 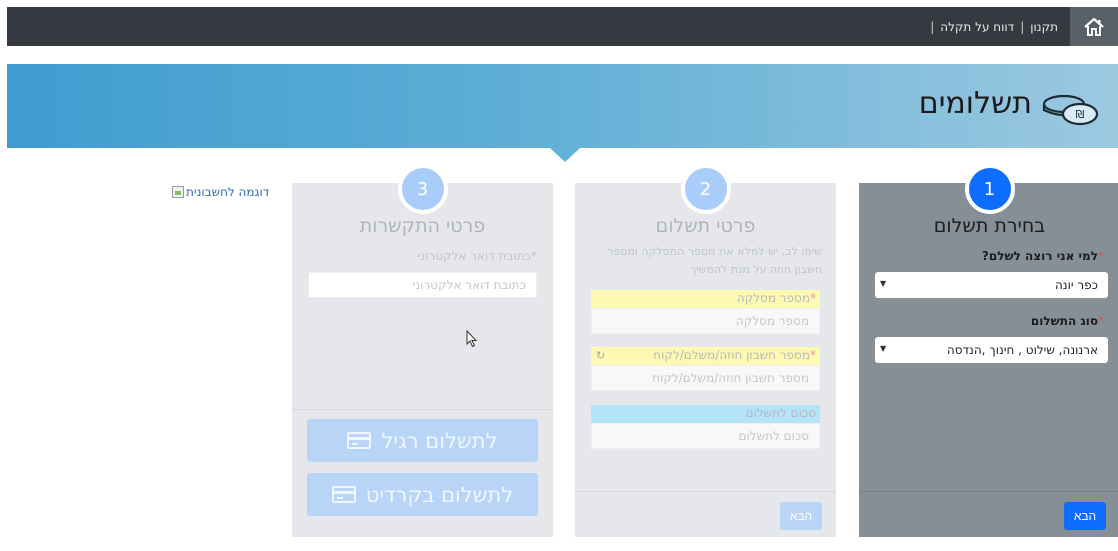 I want to click on account-label: *מספר חשבון חוזה/משלם/לקוח ↻, so click(x=705, y=356).